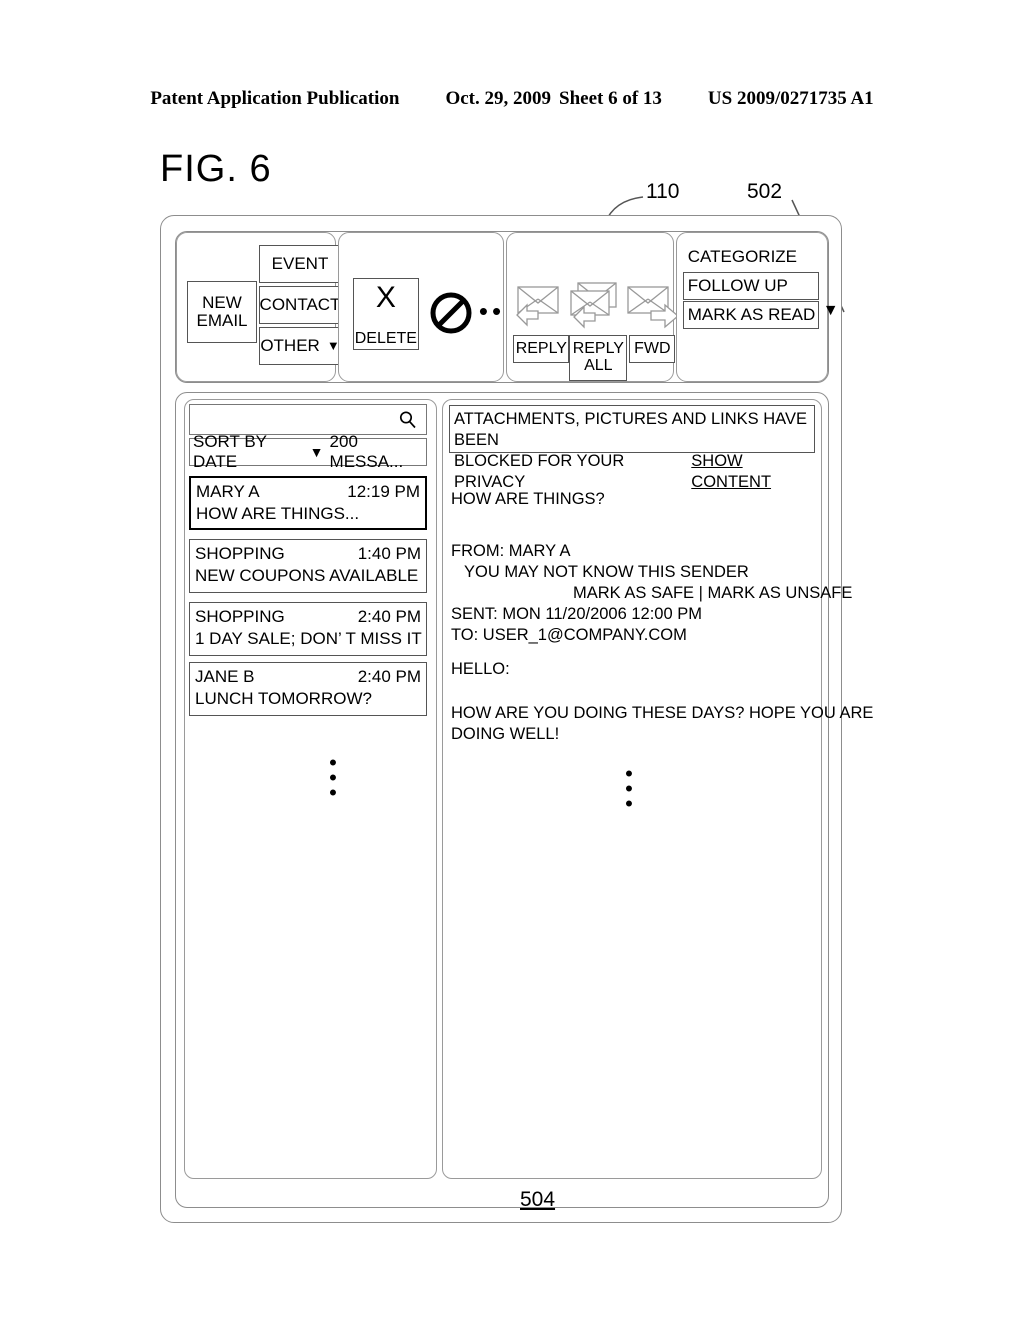 This screenshot has height=1320, width=1024. What do you see at coordinates (408, 420) in the screenshot?
I see `search-icon` at bounding box center [408, 420].